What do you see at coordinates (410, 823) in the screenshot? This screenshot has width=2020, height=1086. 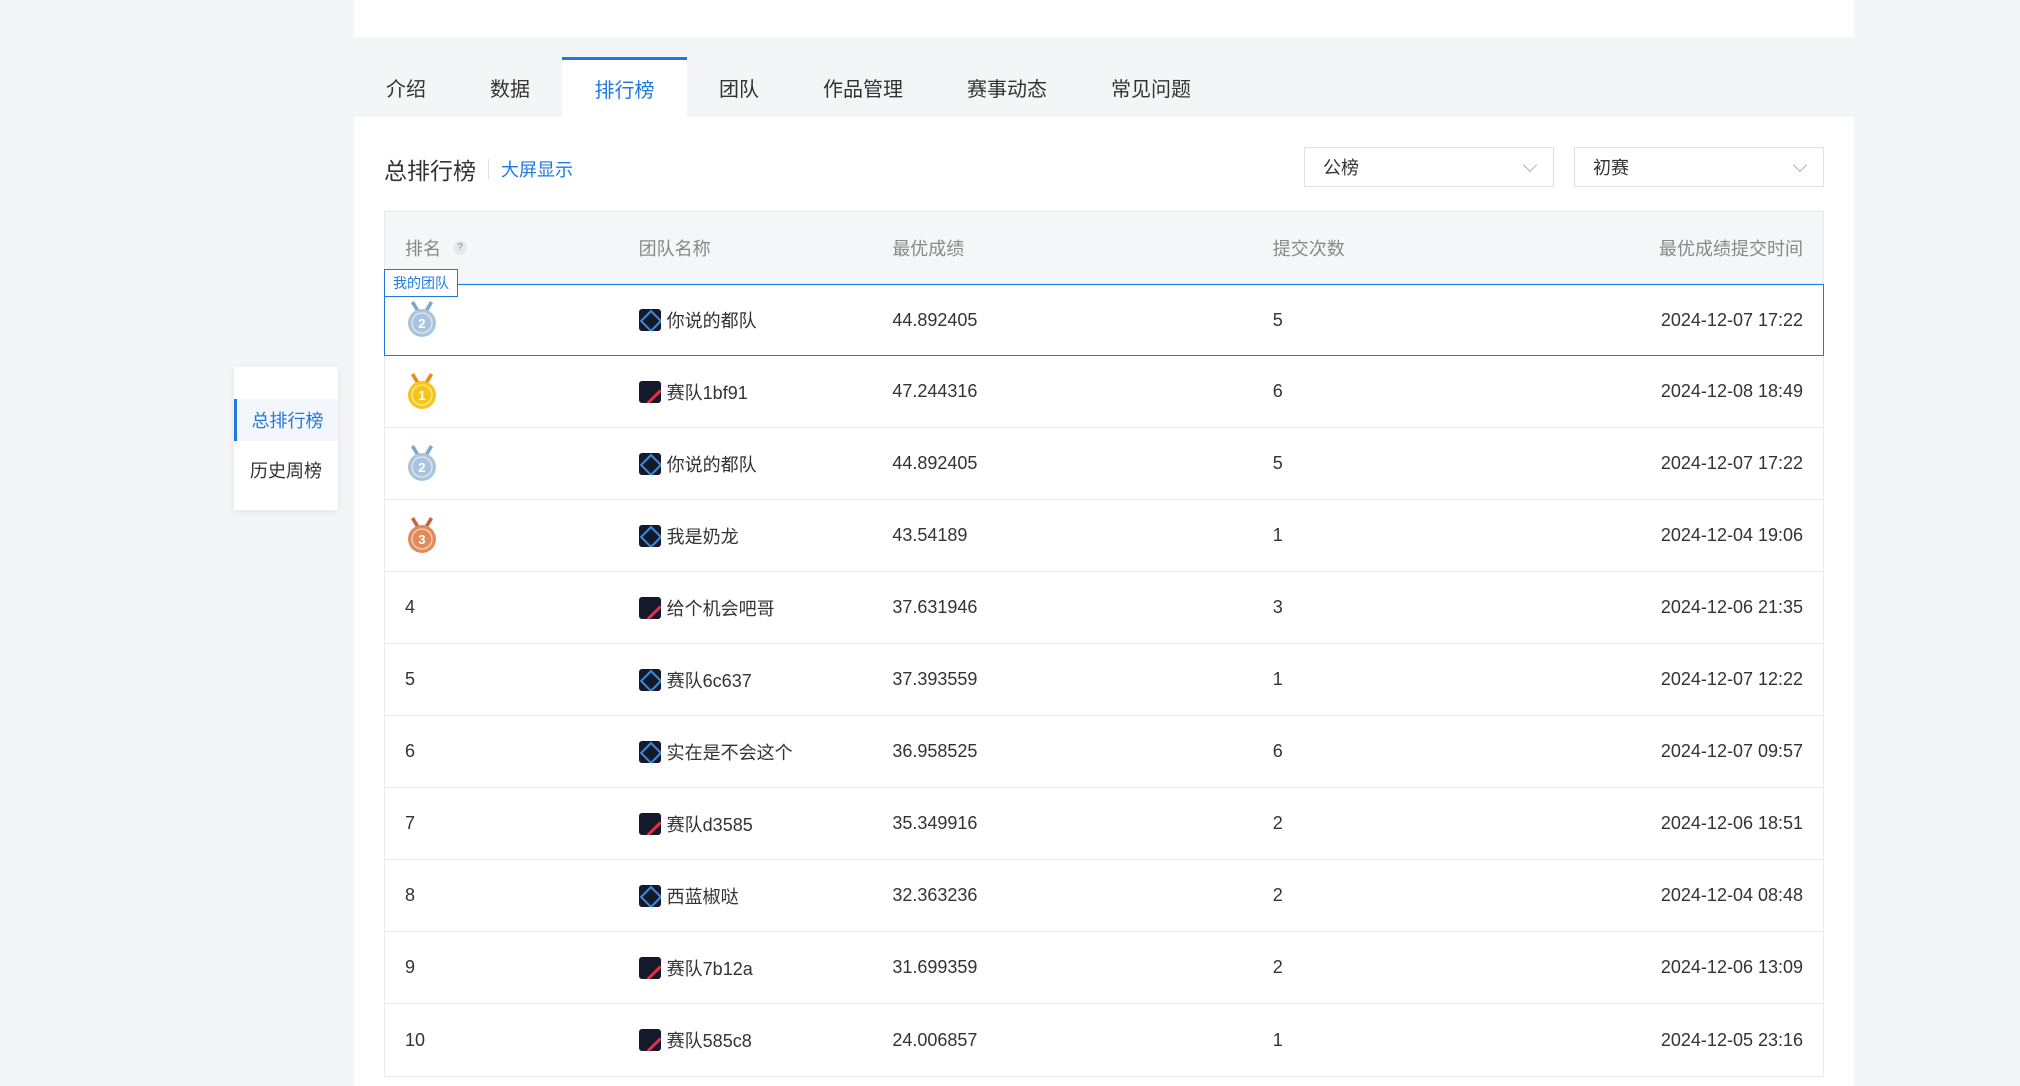 I see `rank-number: 7` at bounding box center [410, 823].